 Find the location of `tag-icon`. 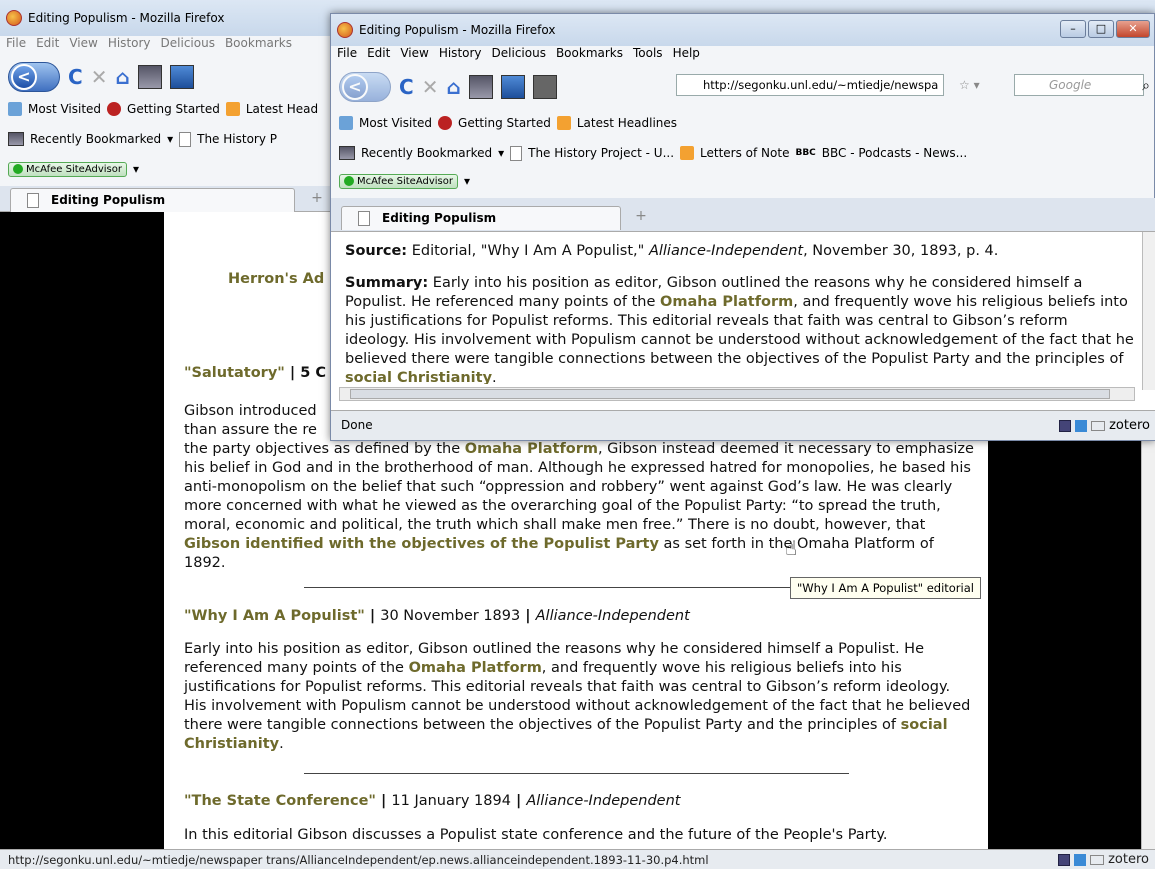

tag-icon is located at coordinates (544, 87).